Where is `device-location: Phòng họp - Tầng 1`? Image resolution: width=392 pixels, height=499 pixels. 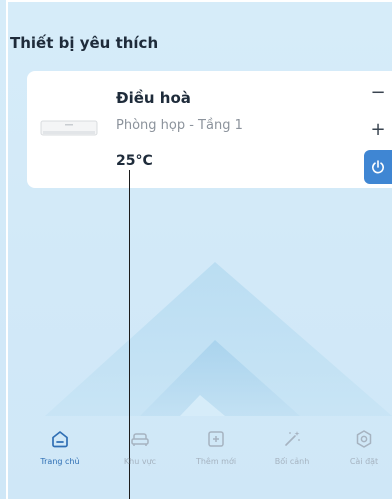 device-location: Phòng họp - Tầng 1 is located at coordinates (179, 125).